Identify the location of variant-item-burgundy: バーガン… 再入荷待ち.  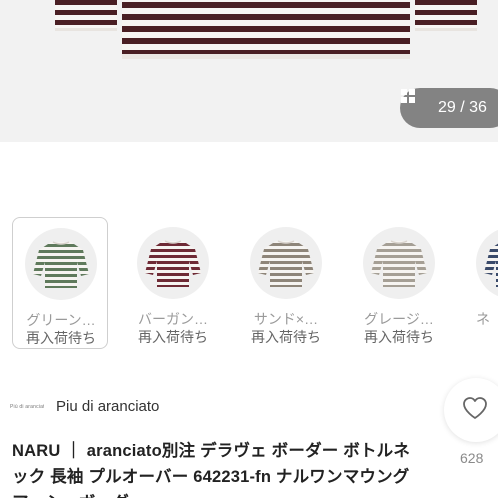
(173, 283).